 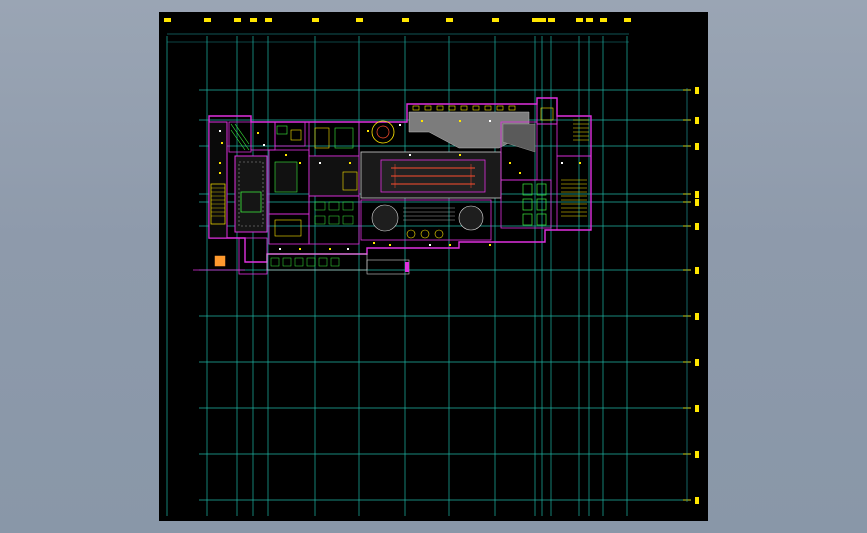 I want to click on round-feature-inner, so click(x=383, y=132).